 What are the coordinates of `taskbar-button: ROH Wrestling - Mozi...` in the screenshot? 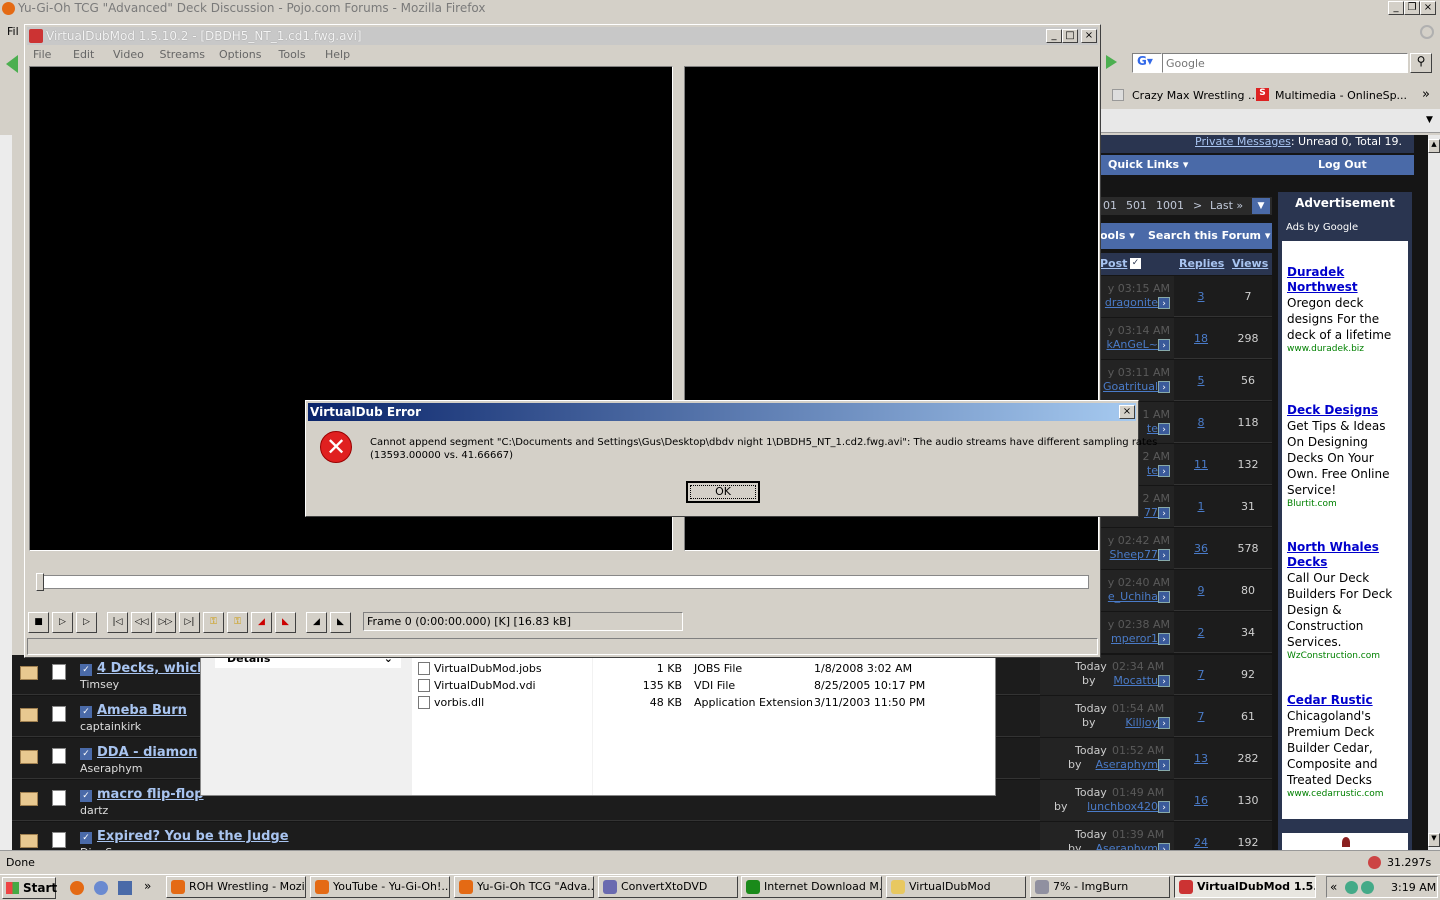 It's located at (236, 887).